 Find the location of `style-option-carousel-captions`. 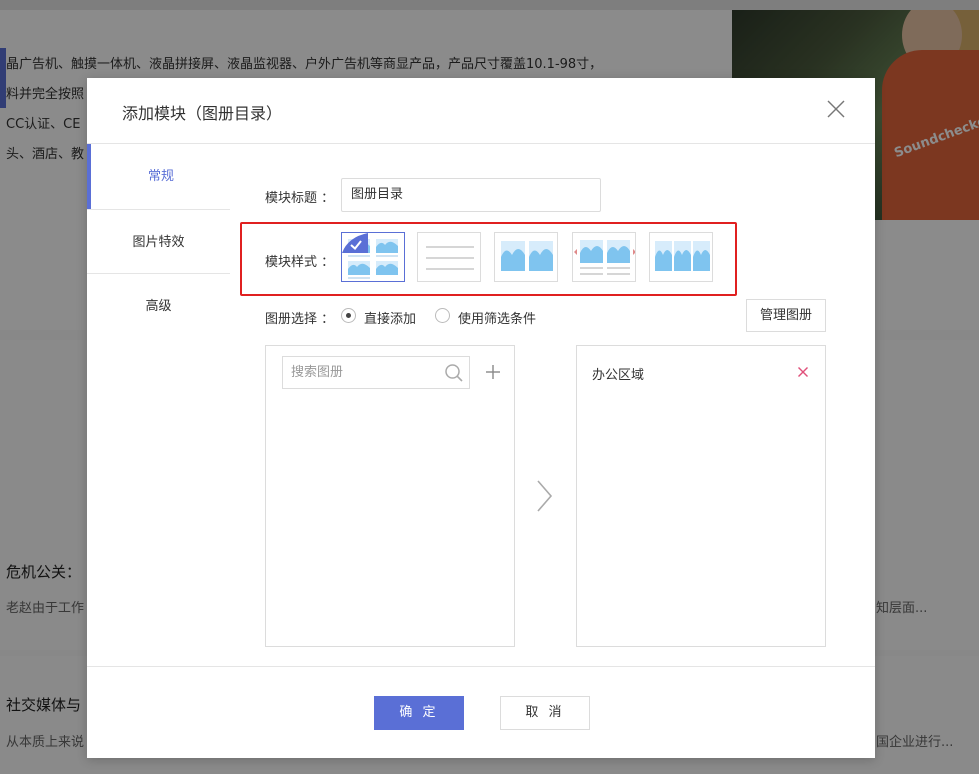

style-option-carousel-captions is located at coordinates (604, 257).